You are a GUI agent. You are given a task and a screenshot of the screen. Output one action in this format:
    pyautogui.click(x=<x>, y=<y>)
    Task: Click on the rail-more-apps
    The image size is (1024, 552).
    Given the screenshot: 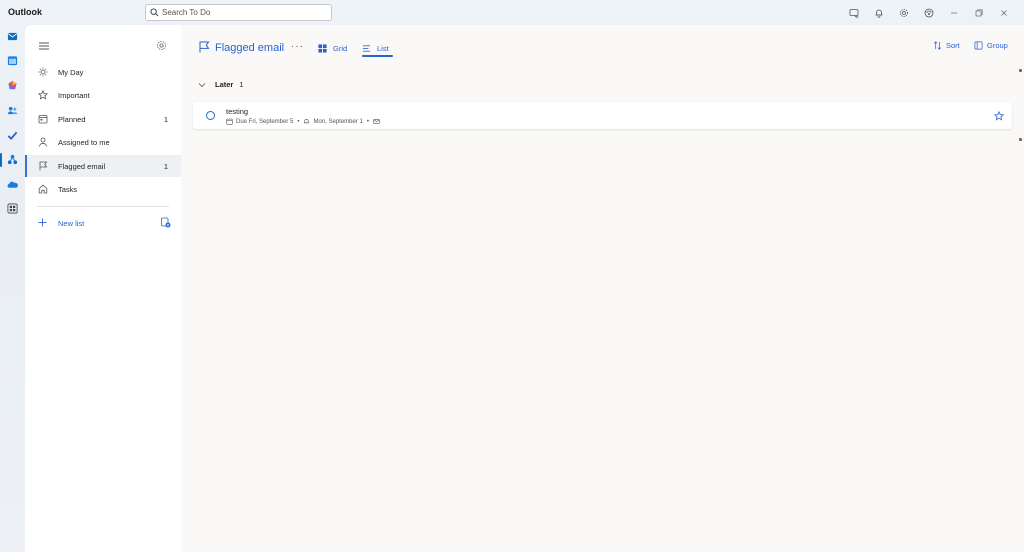 What is the action you would take?
    pyautogui.click(x=12, y=208)
    